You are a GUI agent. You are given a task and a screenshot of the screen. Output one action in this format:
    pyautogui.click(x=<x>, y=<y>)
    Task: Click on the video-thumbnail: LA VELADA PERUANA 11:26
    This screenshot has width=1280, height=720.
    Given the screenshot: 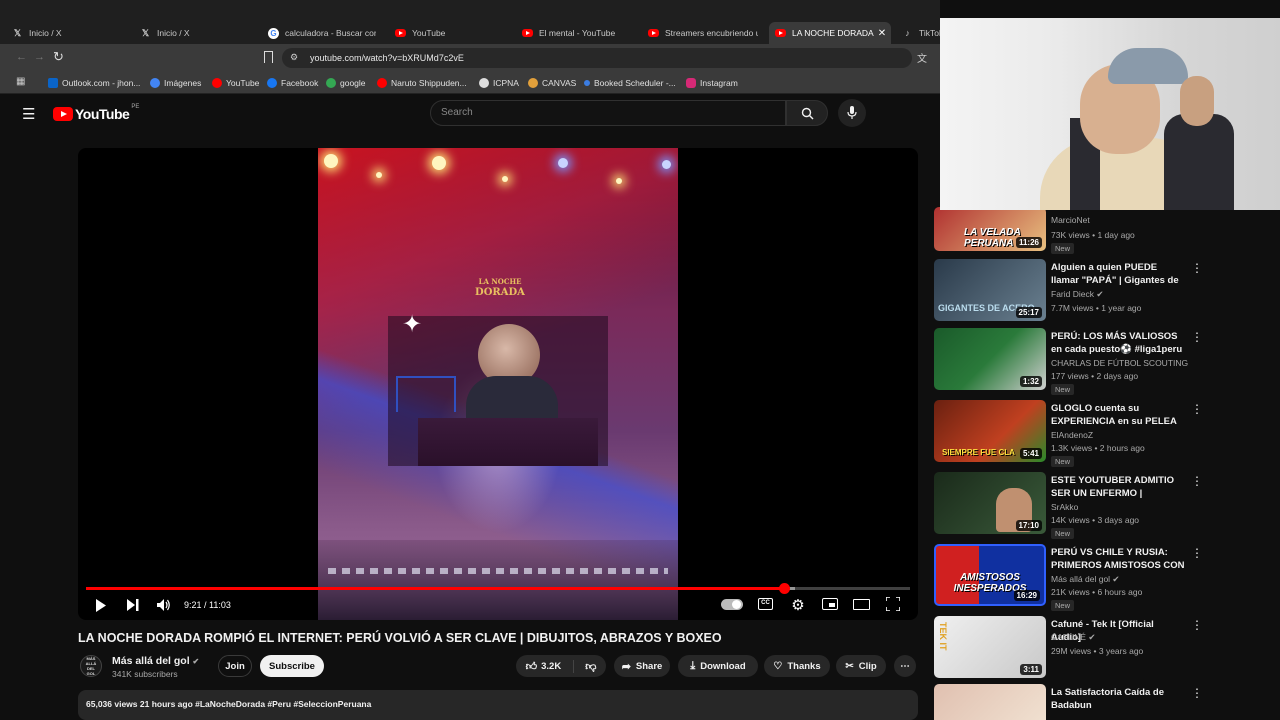 What is the action you would take?
    pyautogui.click(x=990, y=229)
    